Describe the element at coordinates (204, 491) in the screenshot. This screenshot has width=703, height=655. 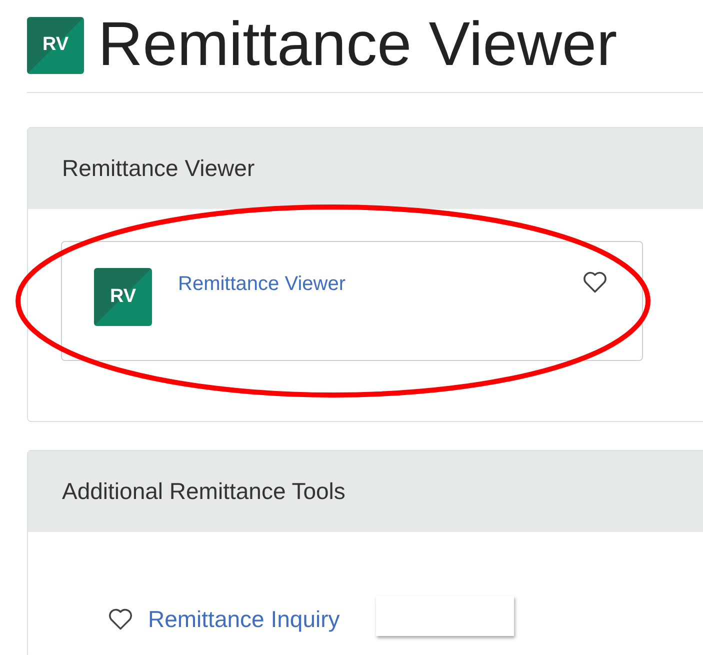
I see `panel-title: Additional Remittance Tools` at that location.